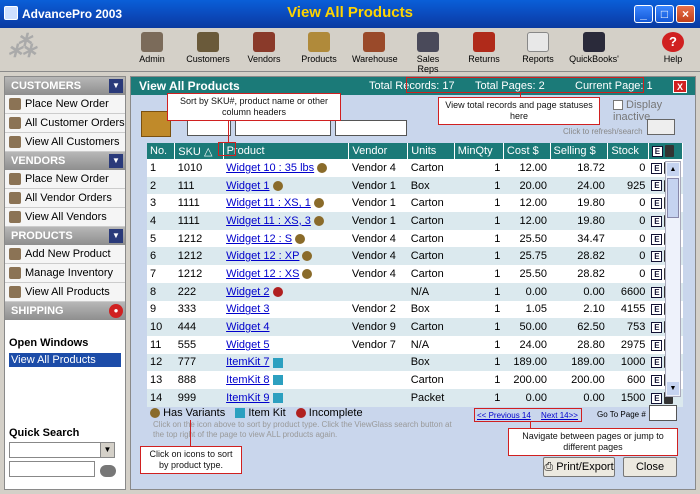 Image resolution: width=700 pixels, height=494 pixels. What do you see at coordinates (199, 151) in the screenshot?
I see `col-sku: SKU △` at bounding box center [199, 151].